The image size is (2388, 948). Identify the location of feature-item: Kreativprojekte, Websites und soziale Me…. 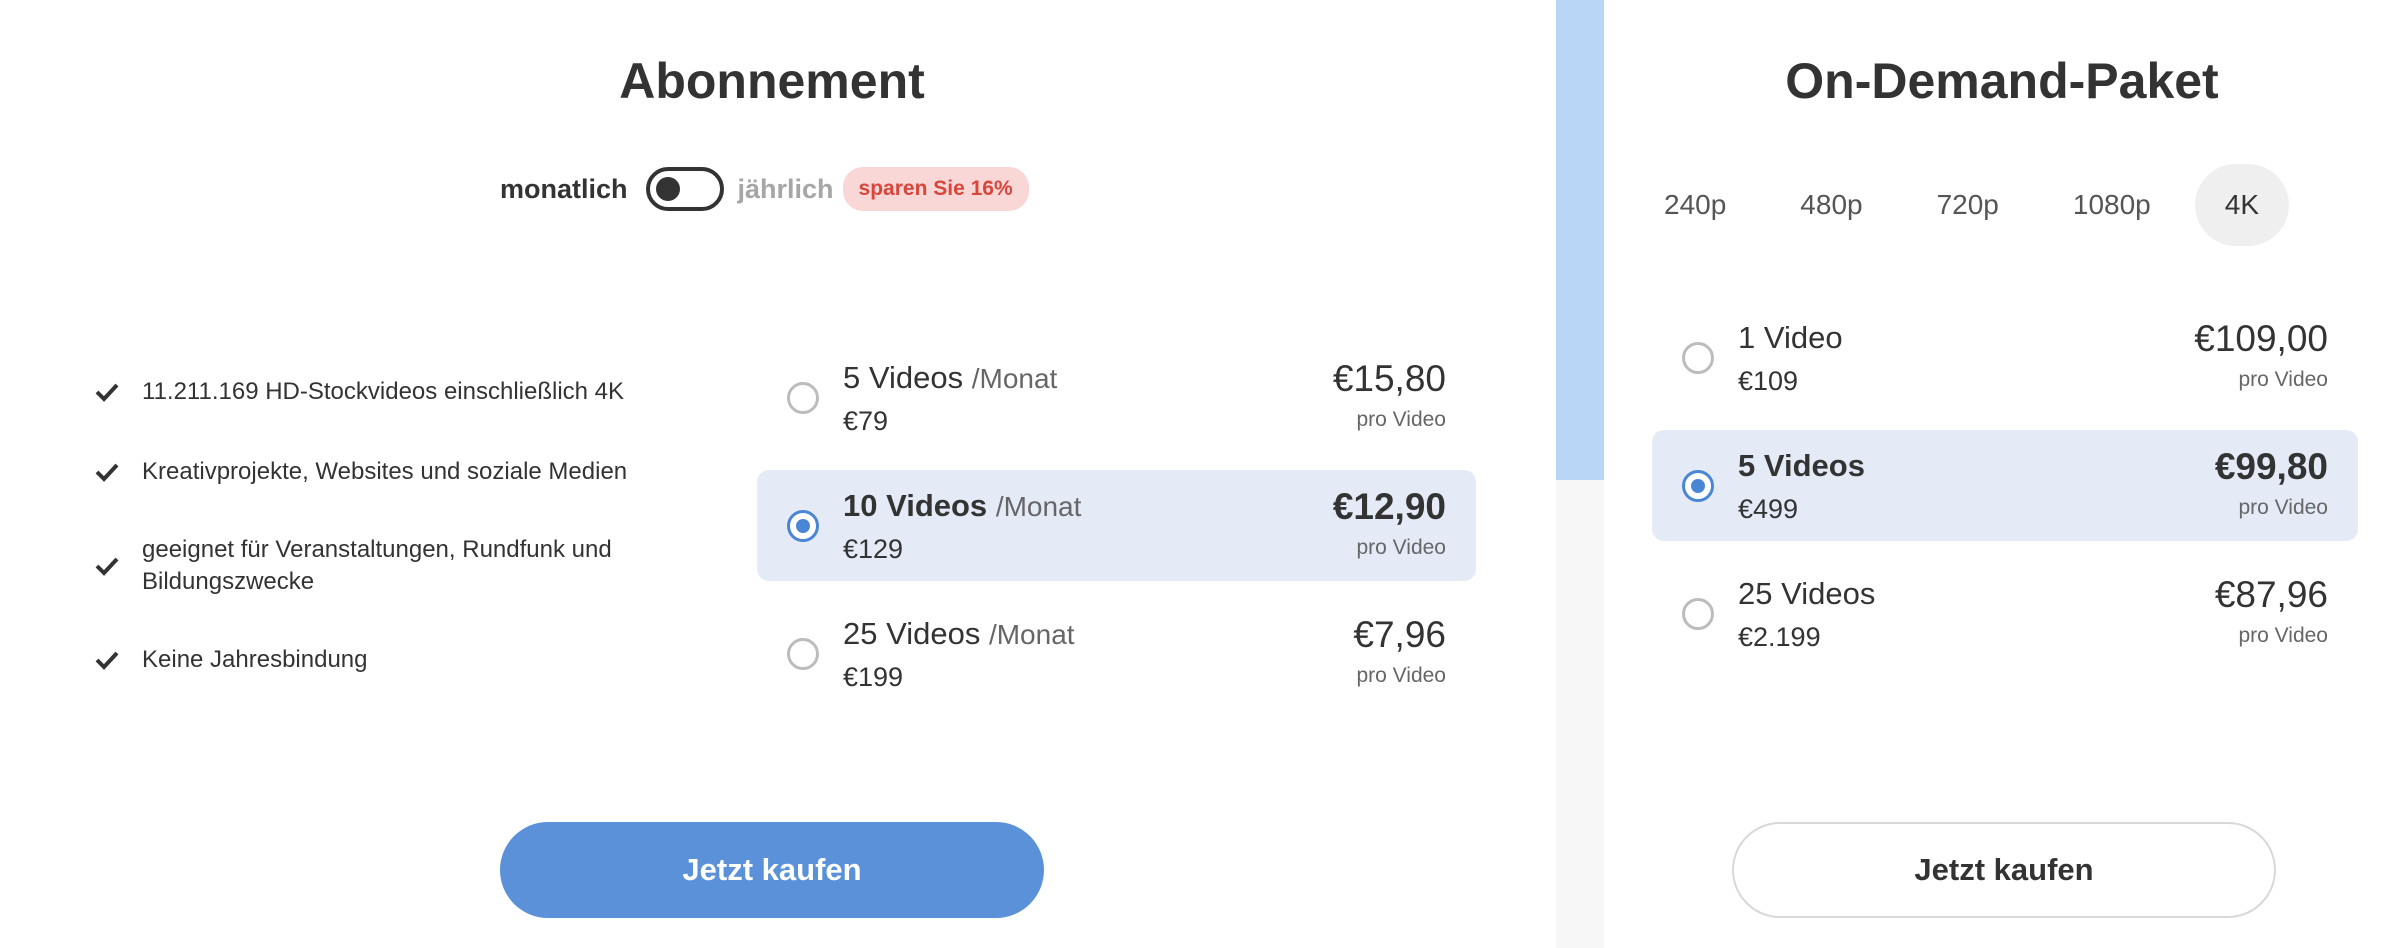
(359, 472).